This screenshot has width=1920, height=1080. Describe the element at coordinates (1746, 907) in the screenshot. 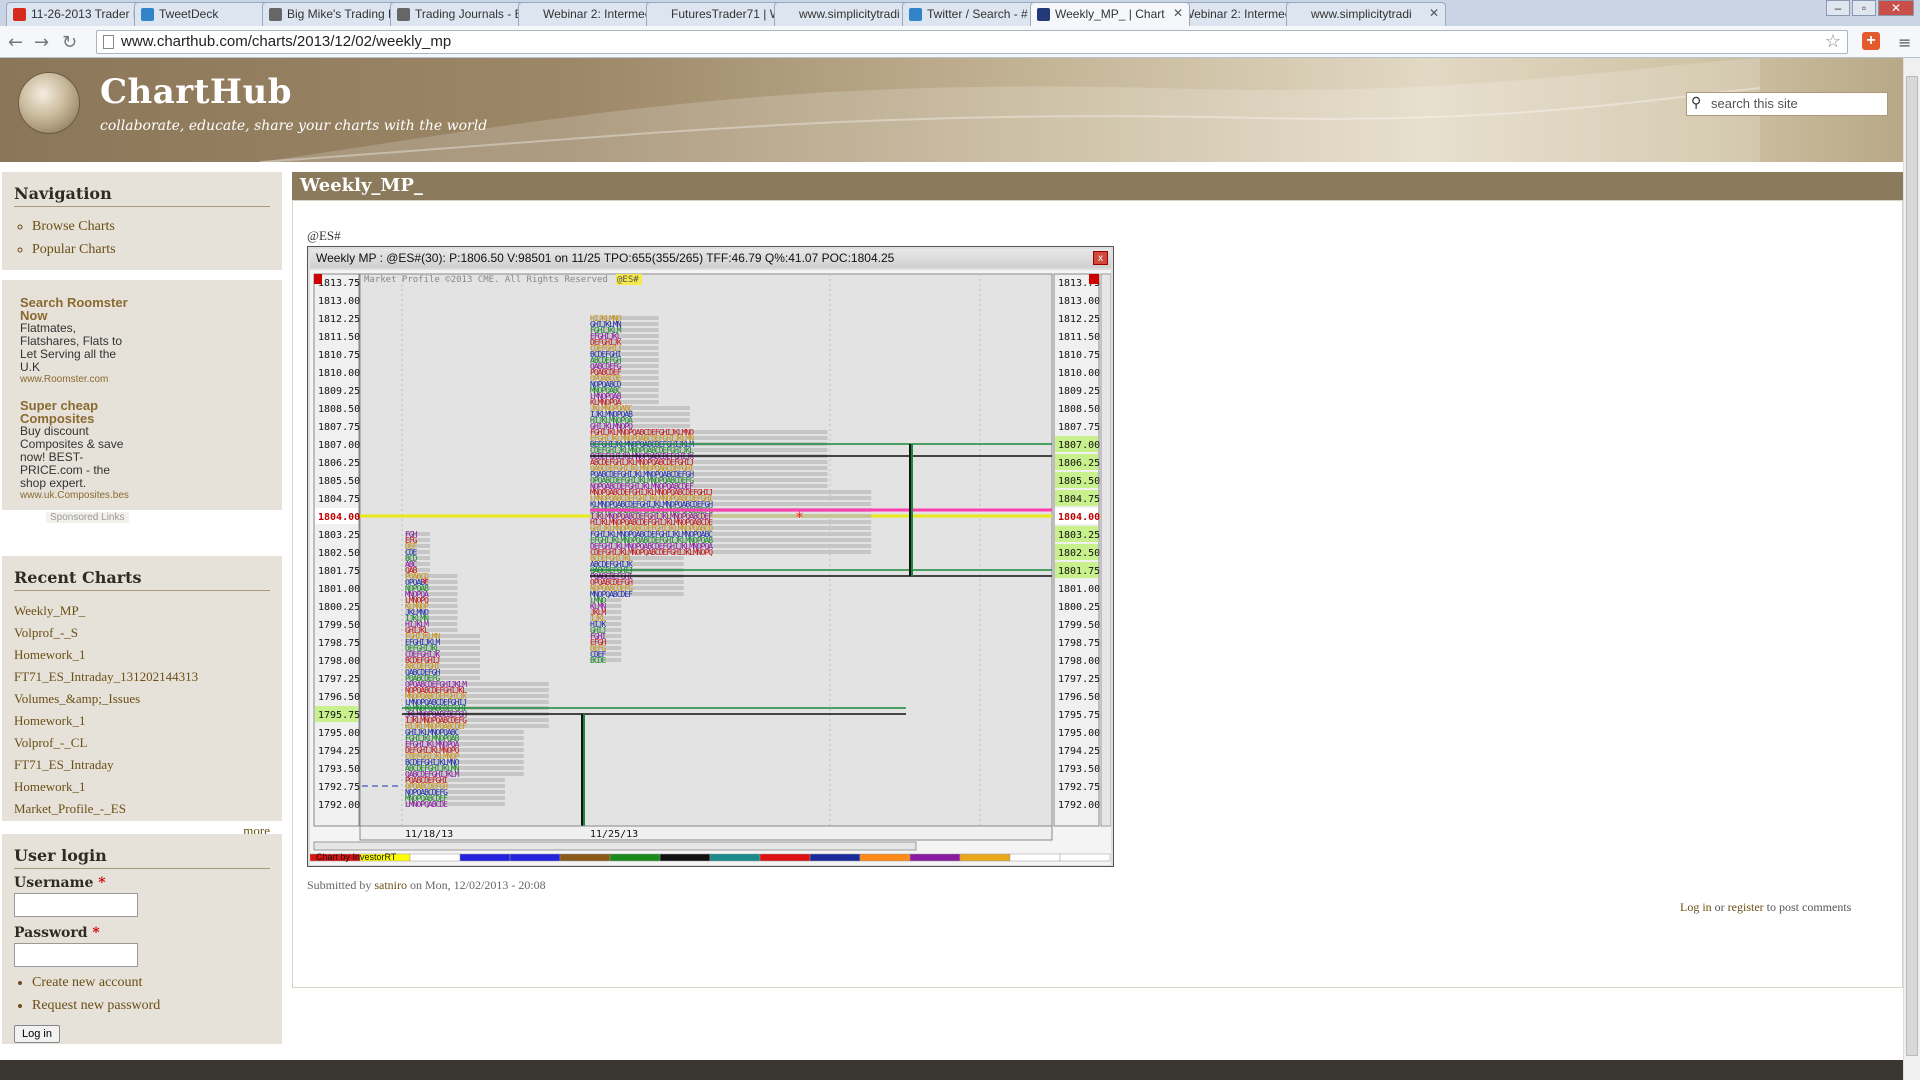

I see `register-link: register` at that location.